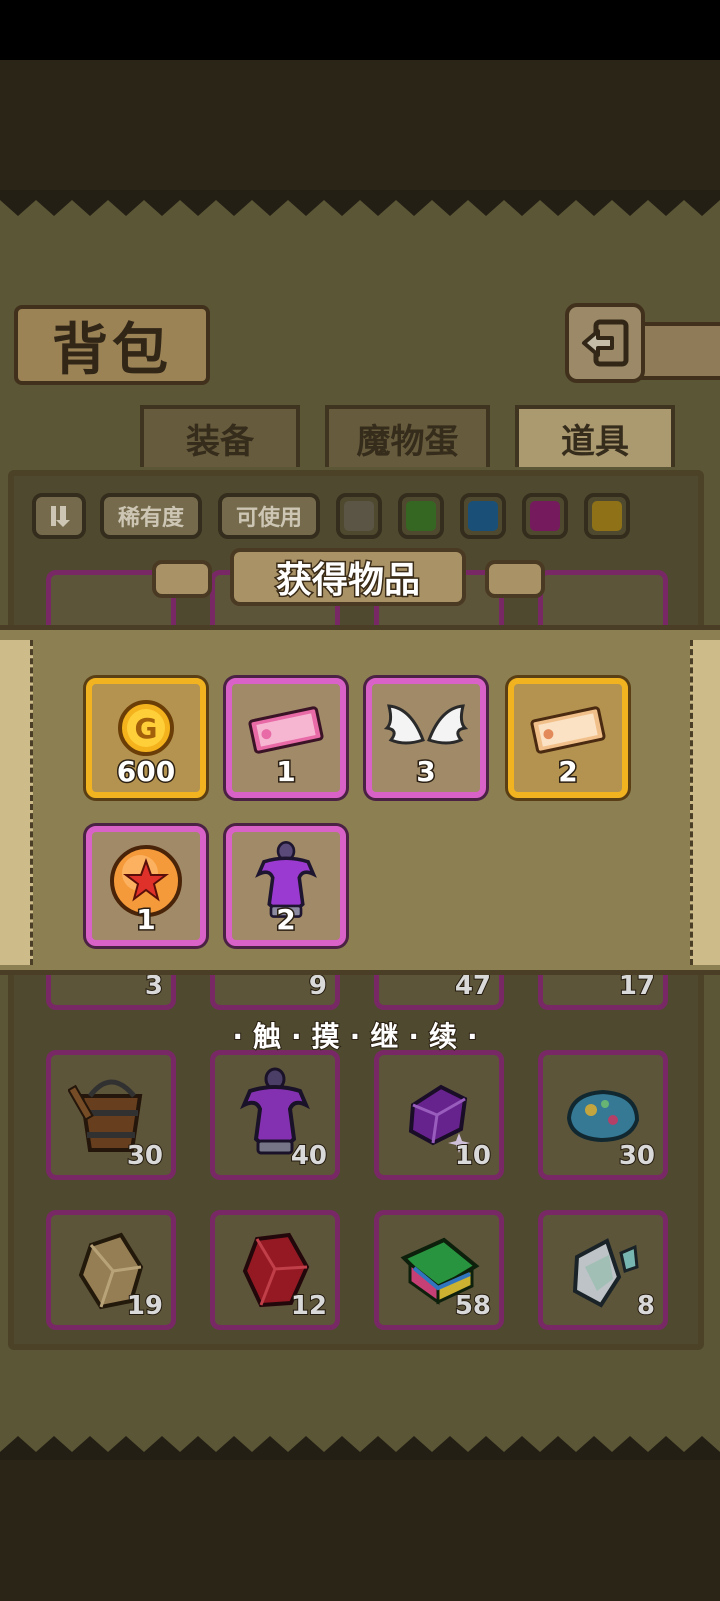 This screenshot has width=720, height=1601. Describe the element at coordinates (16, 802) in the screenshot. I see `banner-edge-left` at that location.